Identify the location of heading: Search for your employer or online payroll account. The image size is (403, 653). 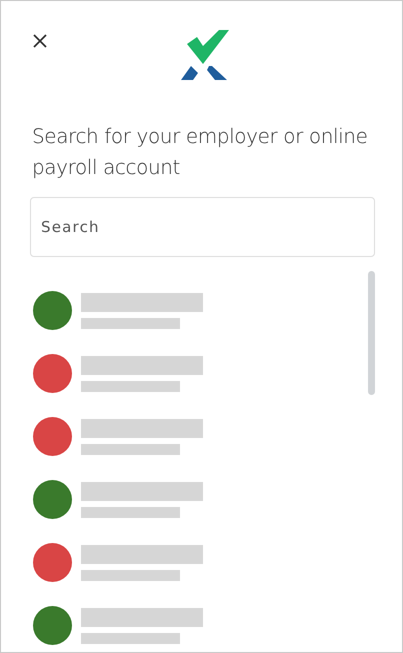
(200, 152).